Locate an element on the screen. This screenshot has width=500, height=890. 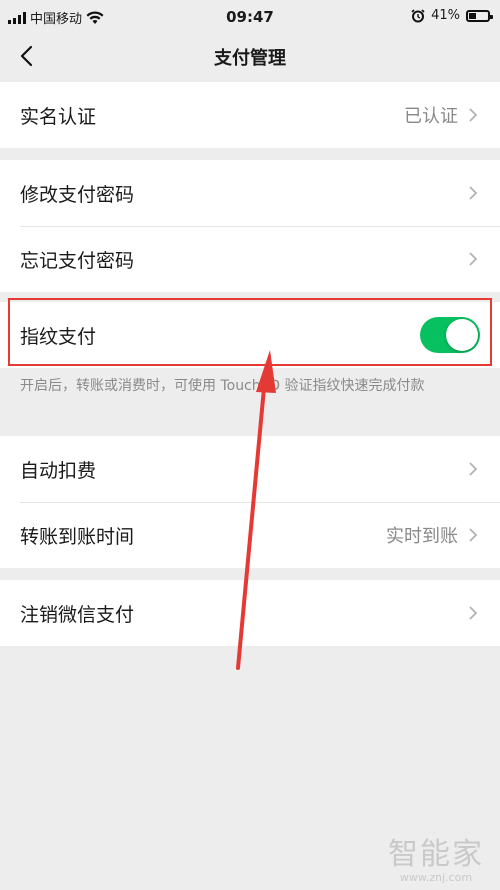
fingerprint-payment-toggle is located at coordinates (450, 335).